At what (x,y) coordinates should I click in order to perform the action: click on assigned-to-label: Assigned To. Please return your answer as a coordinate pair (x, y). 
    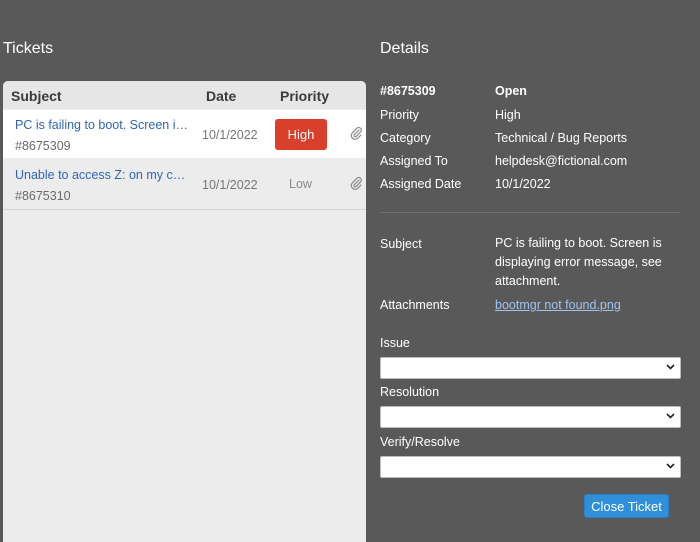
    Looking at the image, I should click on (414, 161).